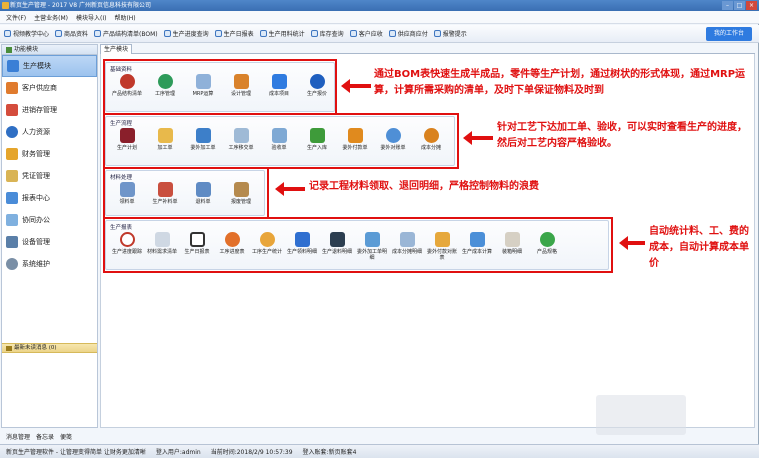 The image size is (772, 458). What do you see at coordinates (49, 220) in the screenshot?
I see `nav-collaboration: 协同办公` at bounding box center [49, 220].